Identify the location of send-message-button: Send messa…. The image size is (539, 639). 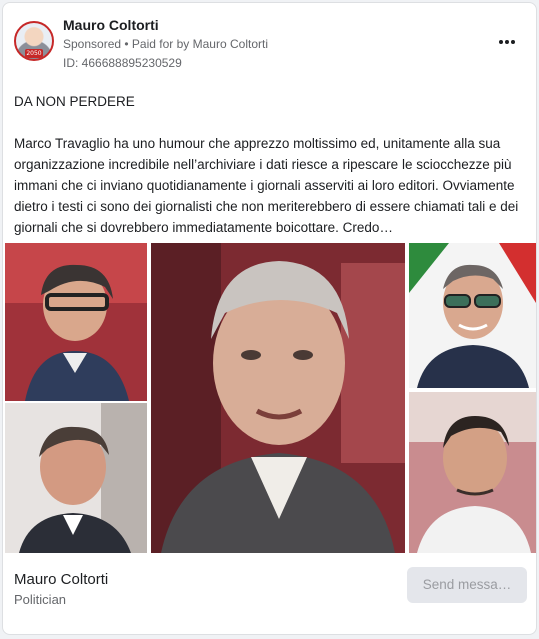
(467, 585).